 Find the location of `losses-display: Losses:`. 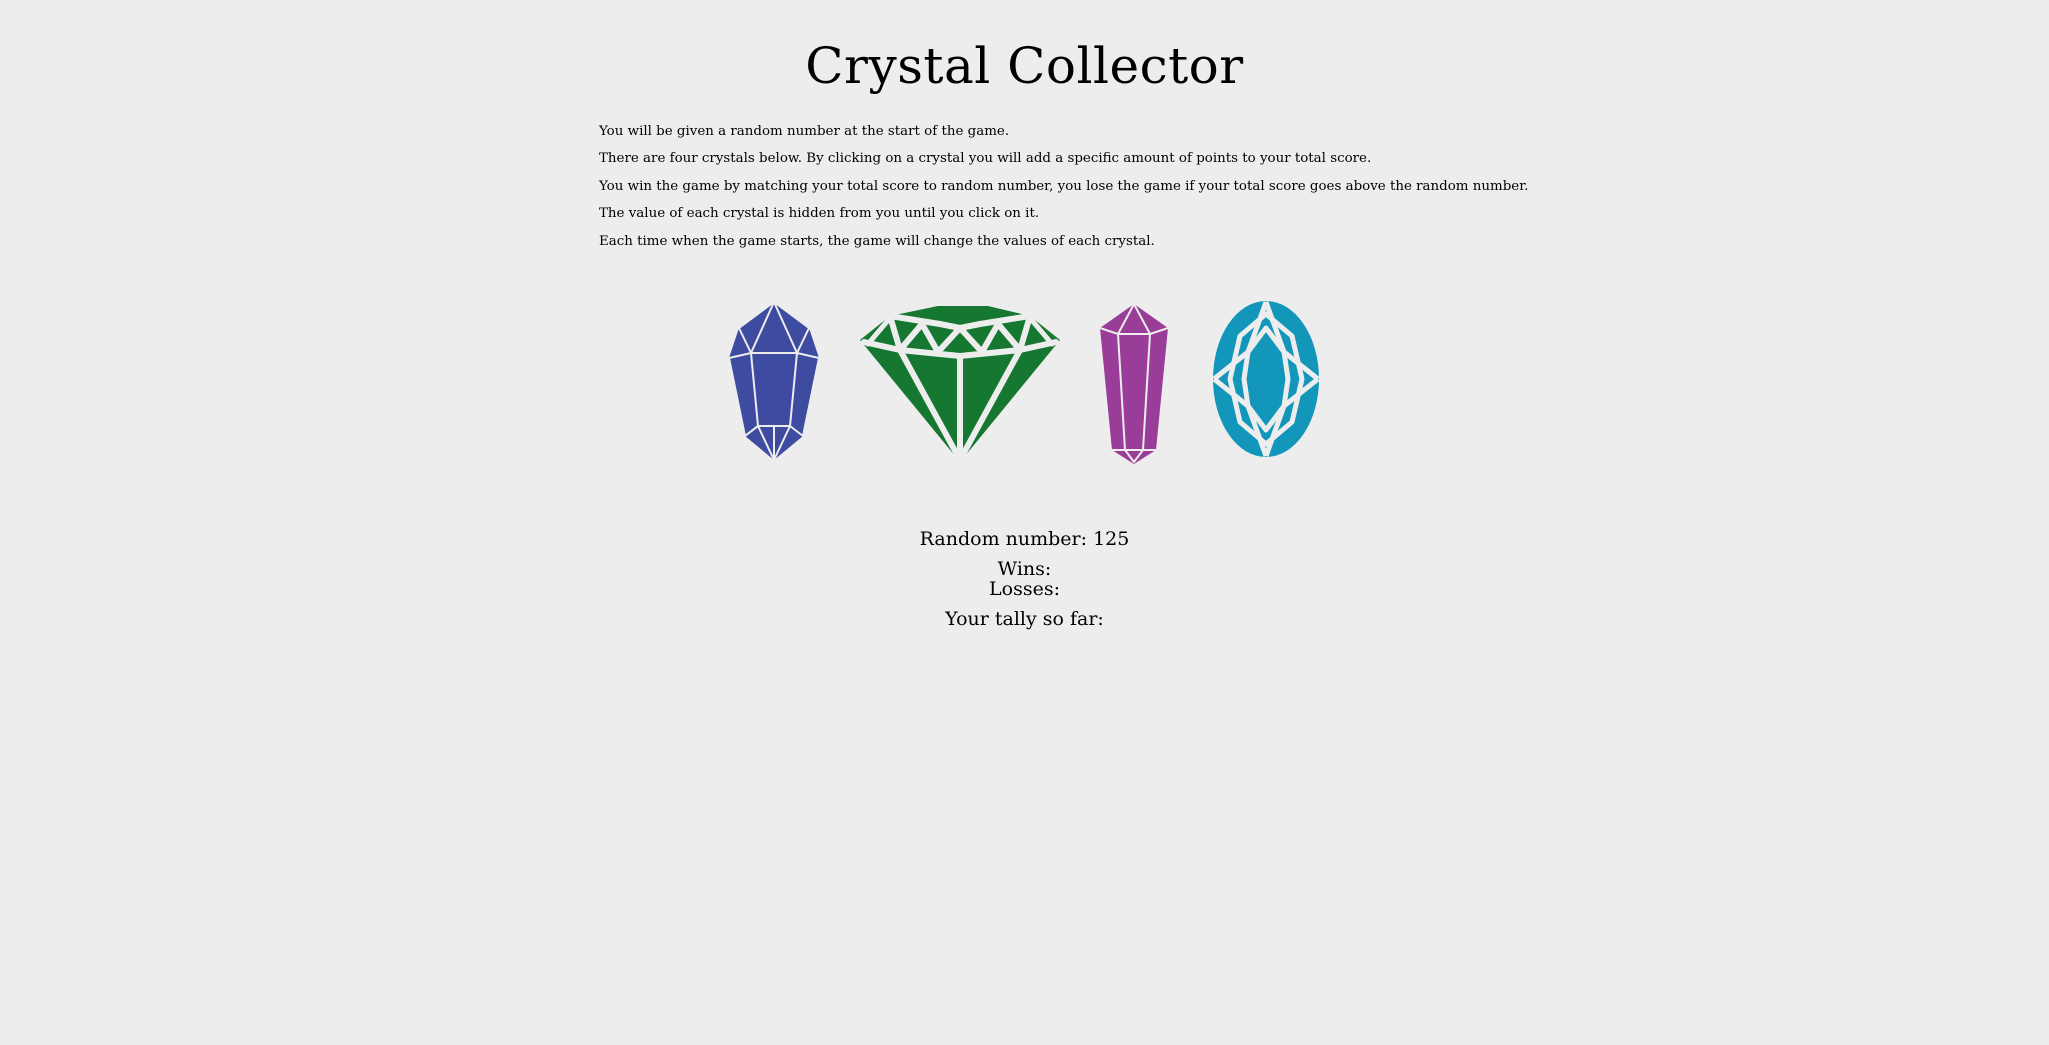

losses-display: Losses: is located at coordinates (1024, 589).